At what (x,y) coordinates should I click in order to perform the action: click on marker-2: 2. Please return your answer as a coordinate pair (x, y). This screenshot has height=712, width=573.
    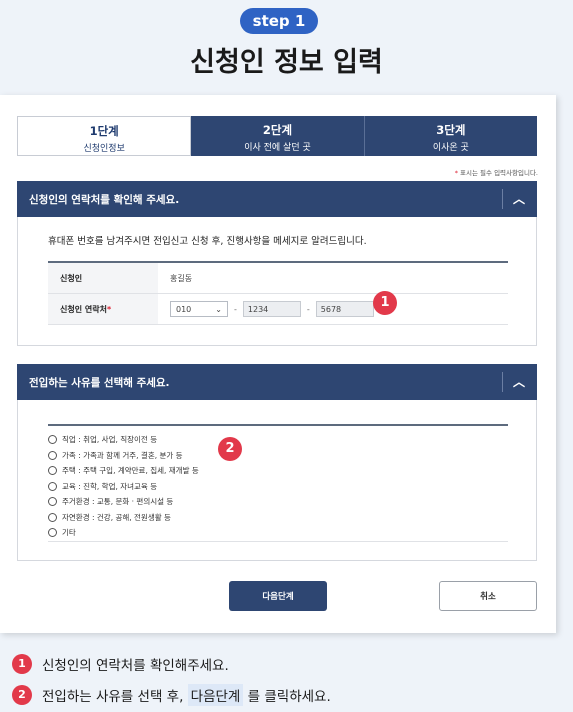
    Looking at the image, I should click on (230, 449).